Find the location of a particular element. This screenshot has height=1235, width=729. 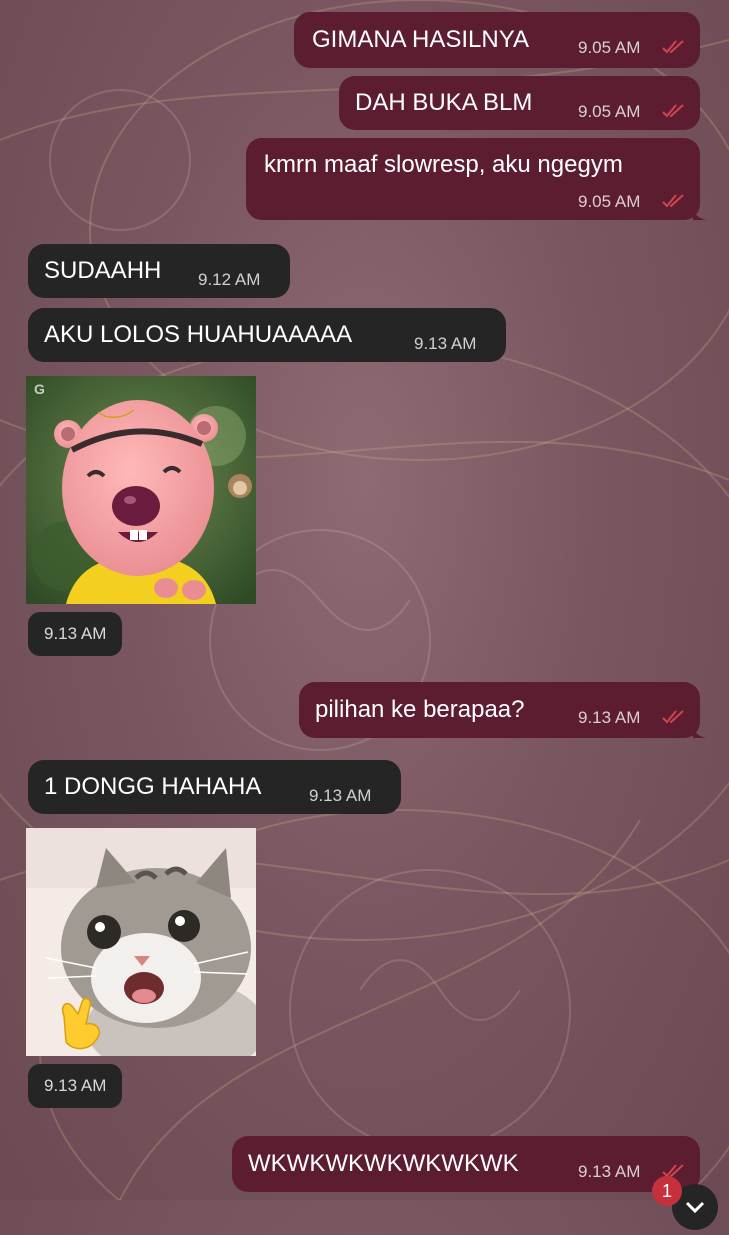

message-text: GIMANA HASILNYA is located at coordinates (420, 39).